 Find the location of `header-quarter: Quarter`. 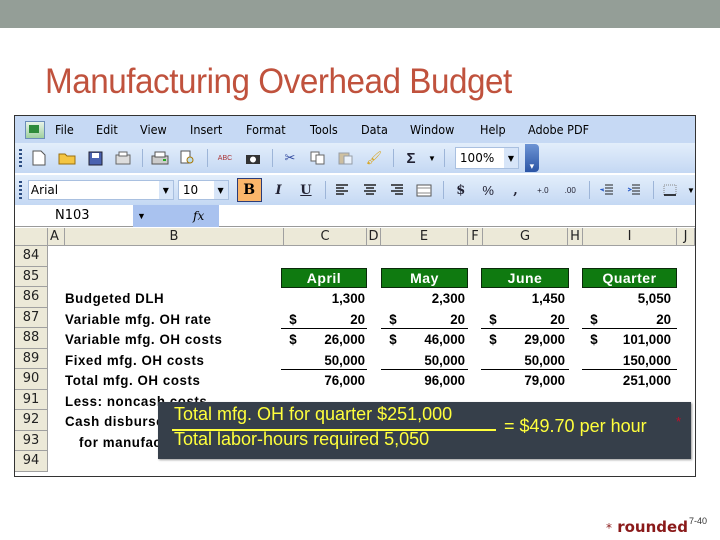

header-quarter: Quarter is located at coordinates (629, 278).